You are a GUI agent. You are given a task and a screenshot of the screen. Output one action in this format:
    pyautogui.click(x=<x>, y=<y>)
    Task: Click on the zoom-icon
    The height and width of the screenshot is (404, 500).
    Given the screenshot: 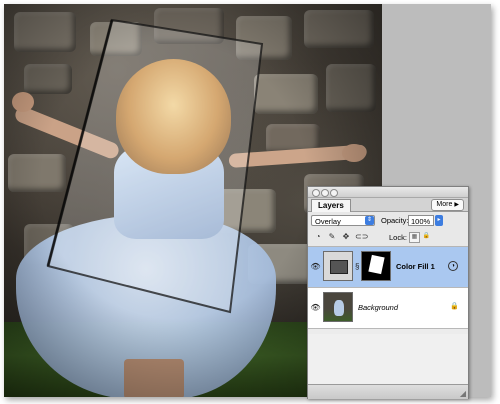 What is the action you would take?
    pyautogui.click(x=334, y=193)
    